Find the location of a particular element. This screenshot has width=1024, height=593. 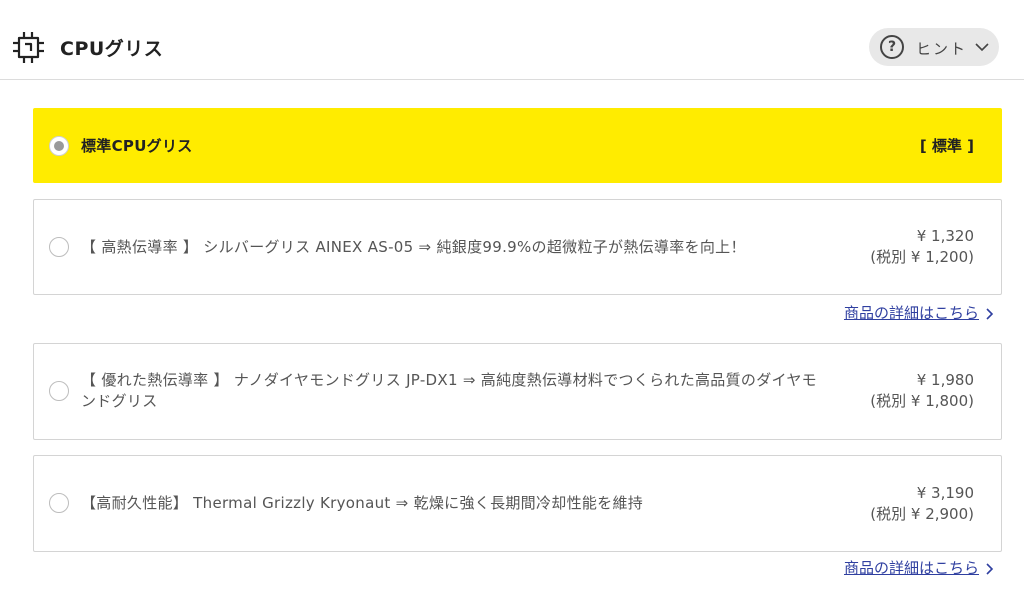

price: ¥ 1,320 is located at coordinates (945, 236).